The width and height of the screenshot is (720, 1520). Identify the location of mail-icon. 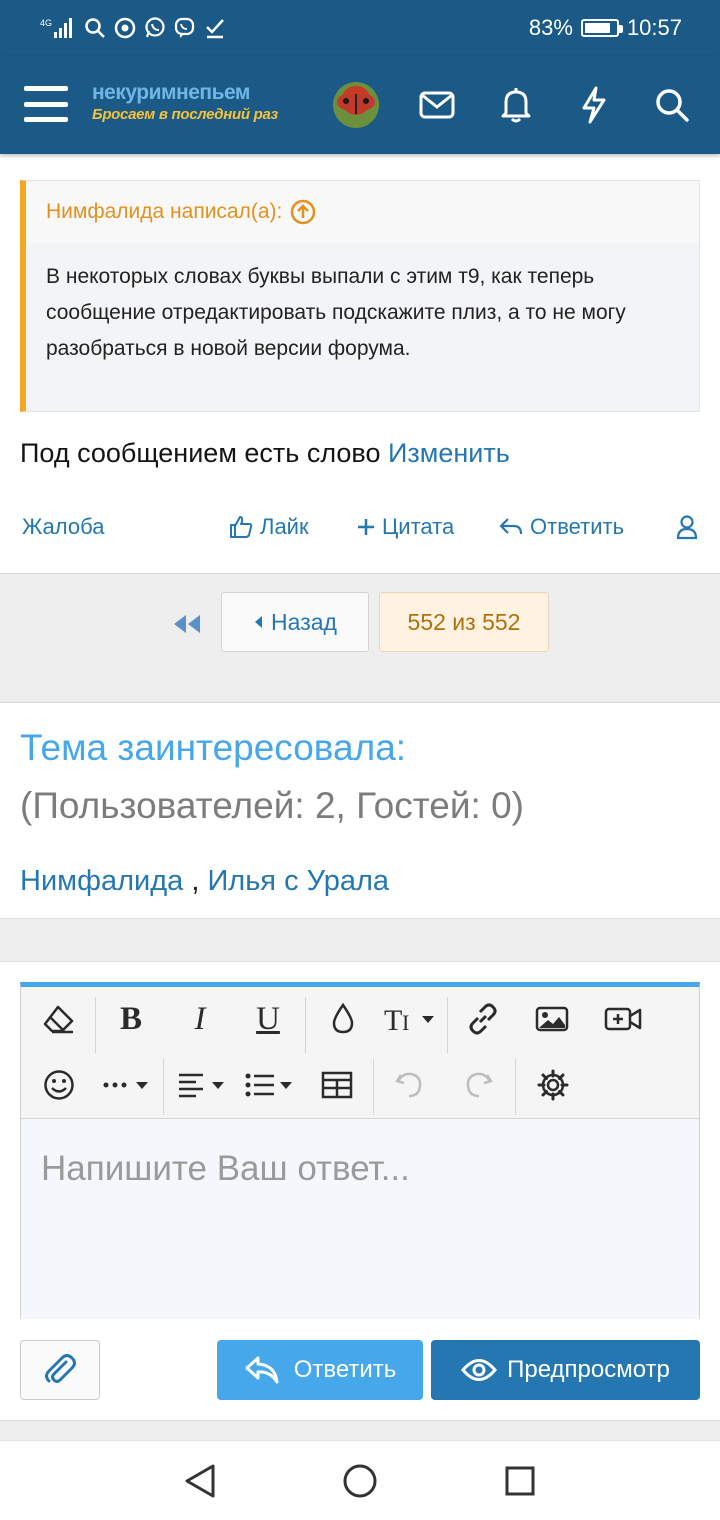
(437, 105).